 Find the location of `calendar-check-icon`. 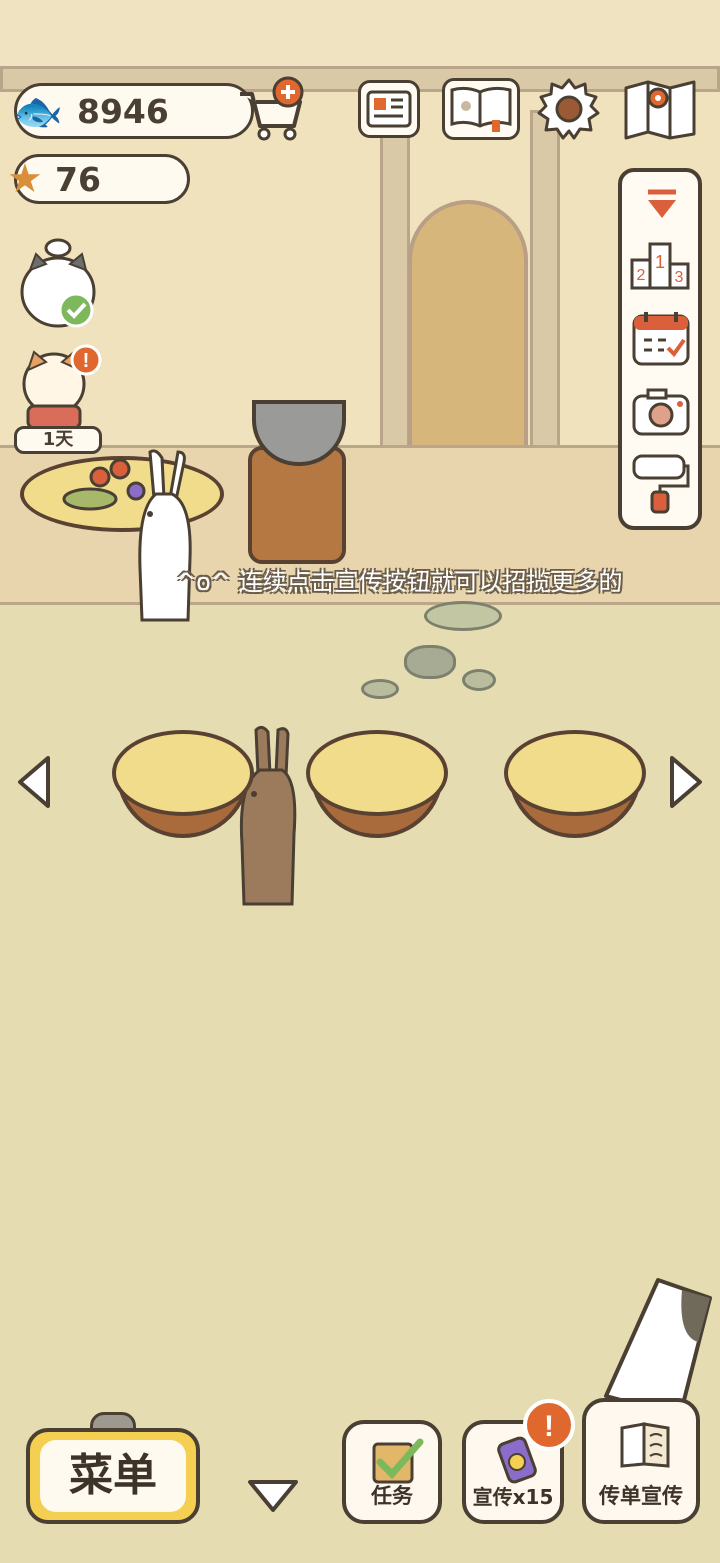

calendar-check-icon is located at coordinates (661, 339).